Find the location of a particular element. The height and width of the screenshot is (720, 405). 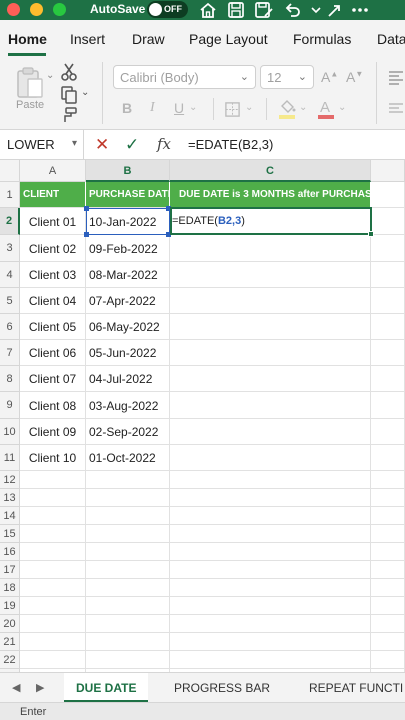

client-cell: Client 04 is located at coordinates (53, 301).